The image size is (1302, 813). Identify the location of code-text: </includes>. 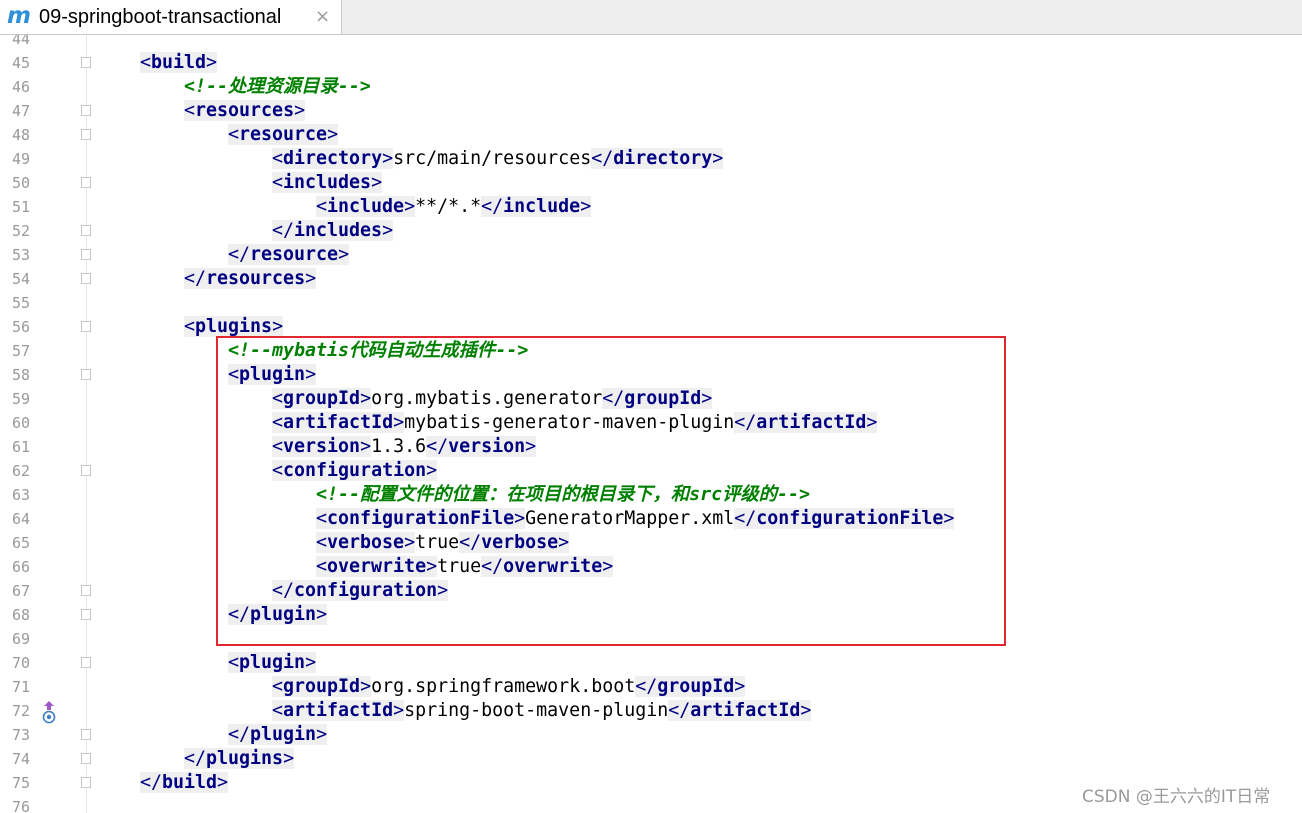
(333, 231).